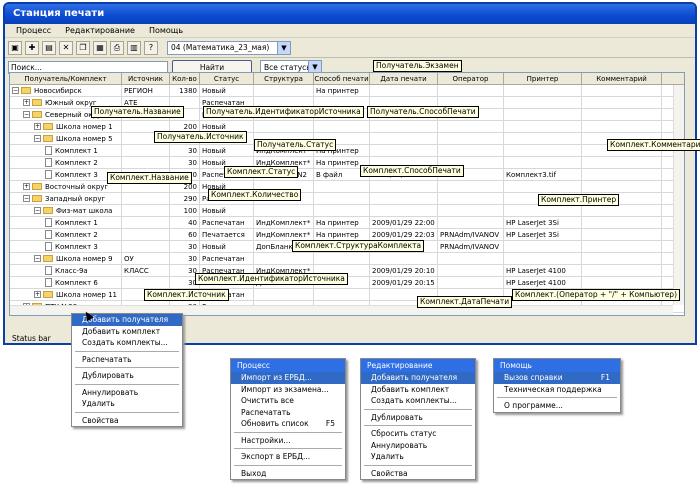 The width and height of the screenshot is (700, 486). I want to click on column-header: Получатель/Комплект, so click(66, 78).